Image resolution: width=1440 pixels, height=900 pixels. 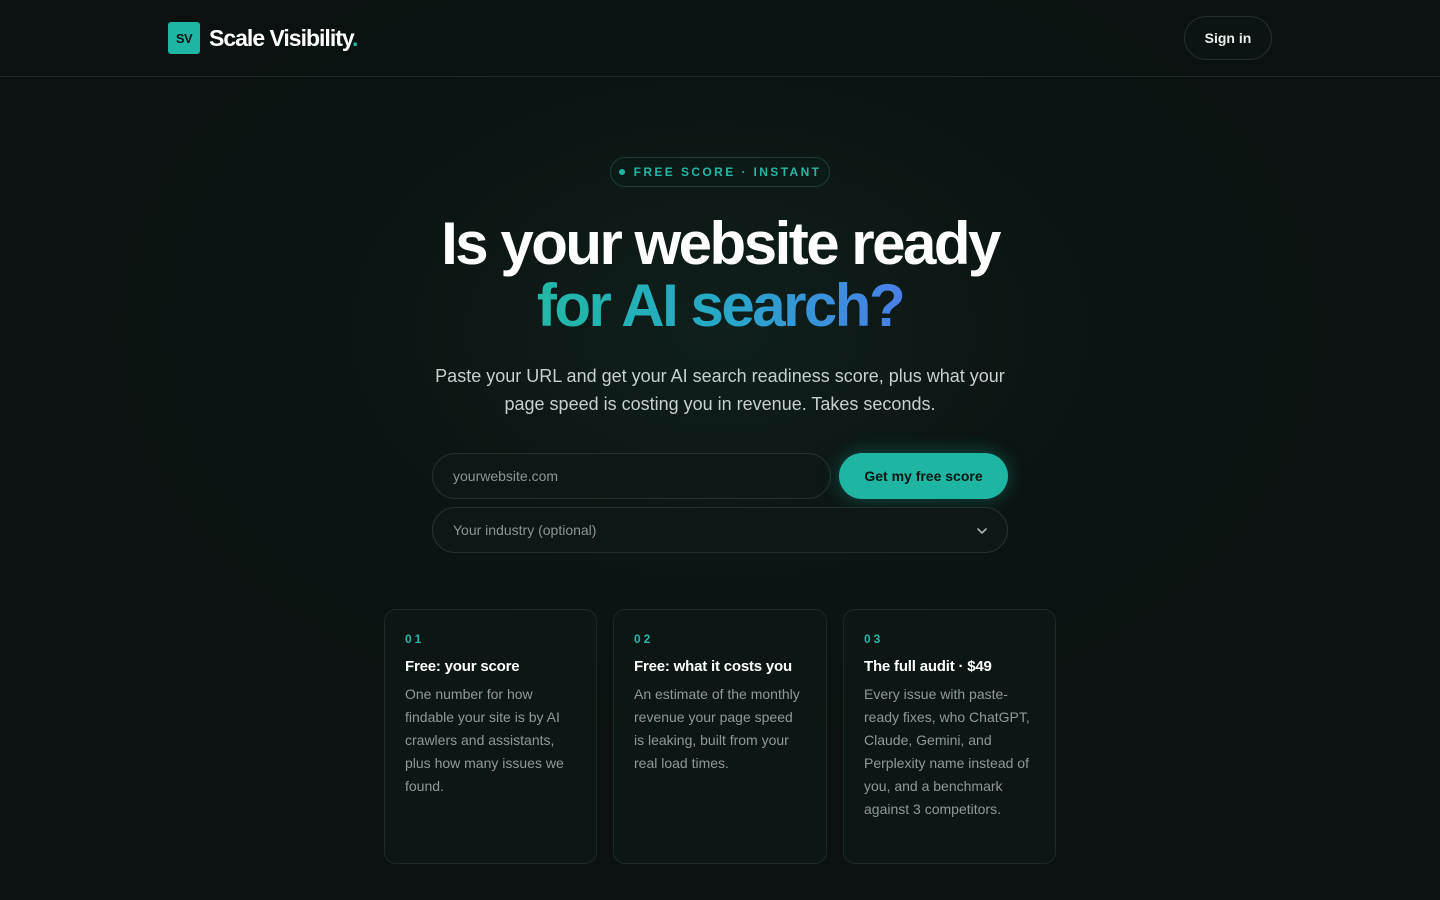 I want to click on logo: SV Scale Visibility., so click(x=263, y=38).